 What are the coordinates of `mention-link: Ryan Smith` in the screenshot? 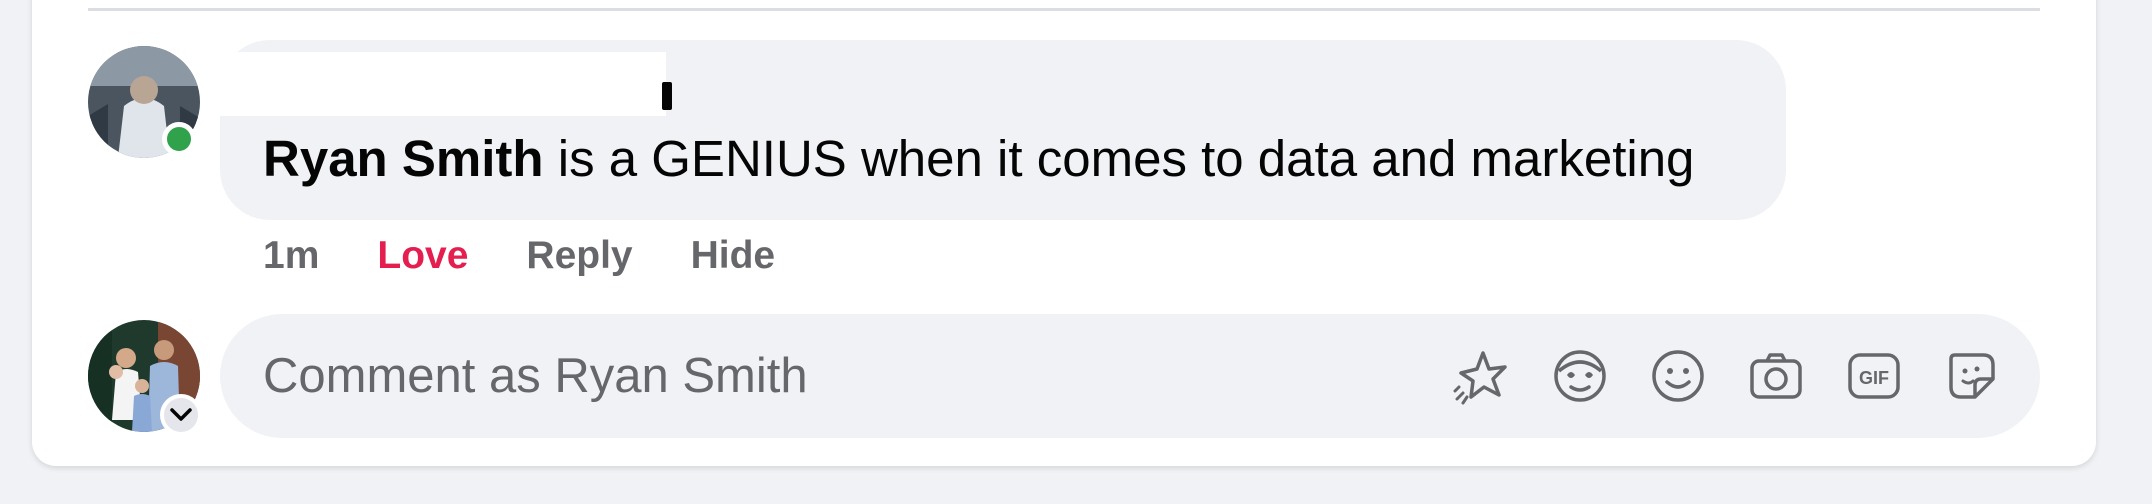 It's located at (403, 158).